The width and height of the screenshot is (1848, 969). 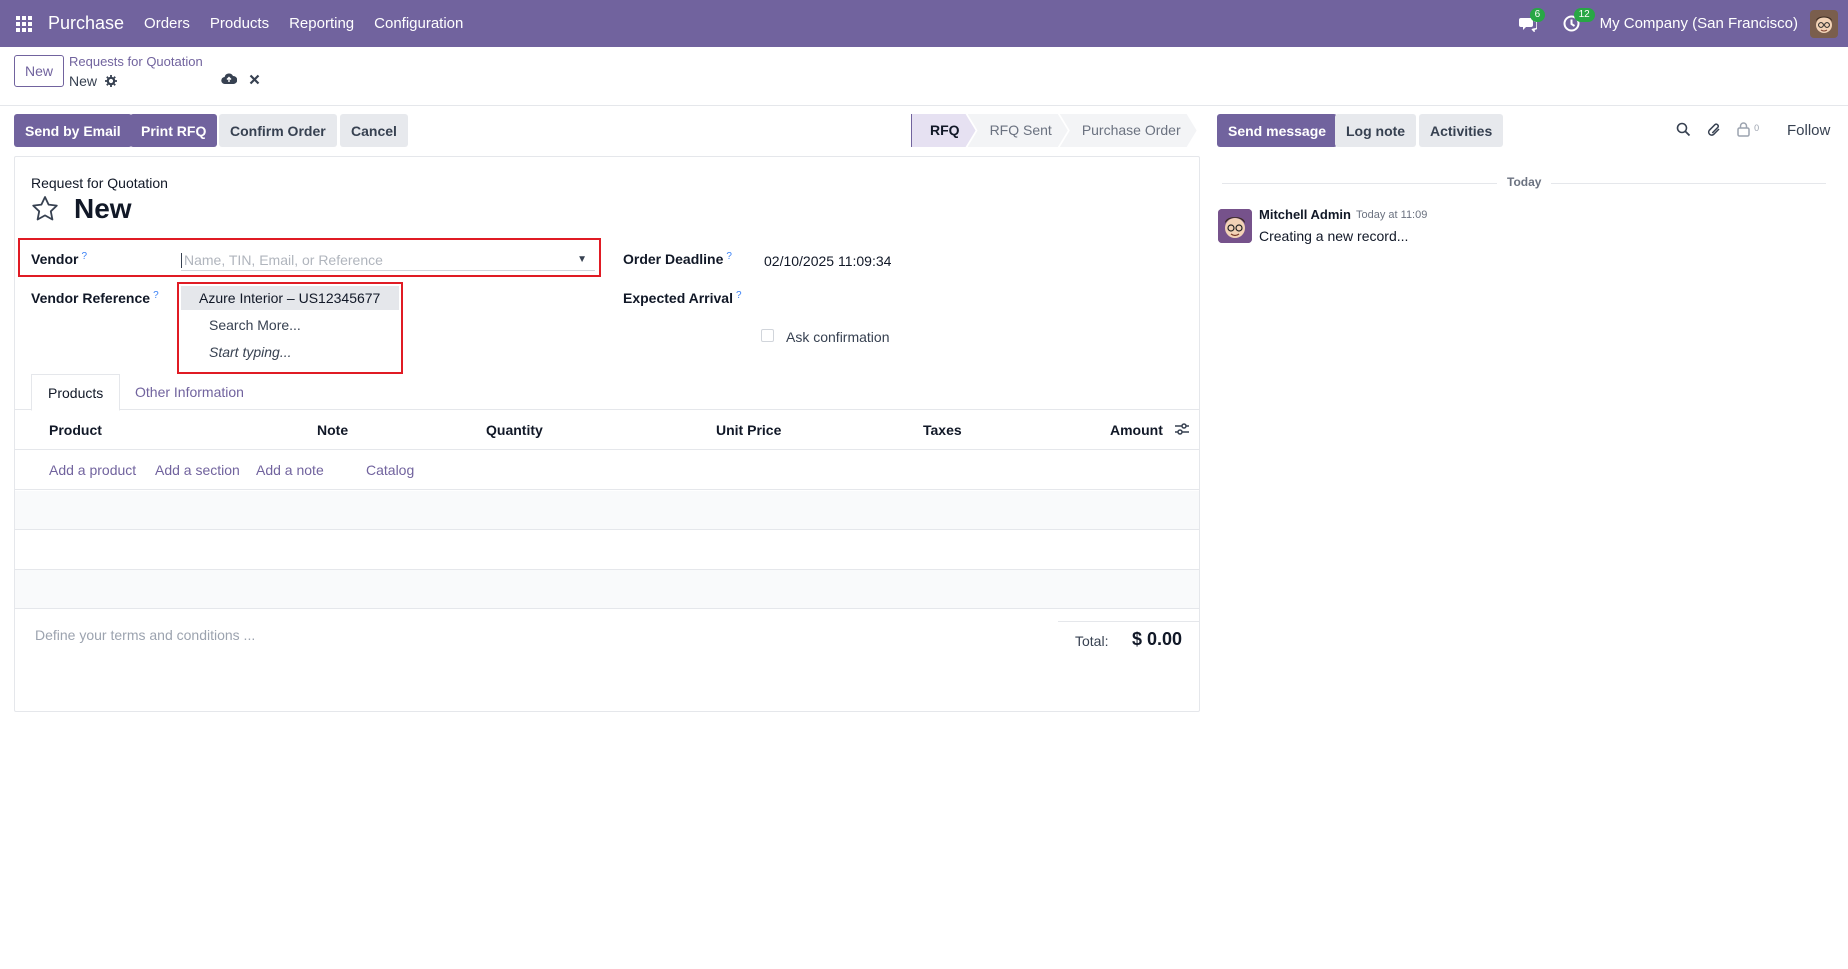 I want to click on menu-products: Products, so click(x=239, y=23).